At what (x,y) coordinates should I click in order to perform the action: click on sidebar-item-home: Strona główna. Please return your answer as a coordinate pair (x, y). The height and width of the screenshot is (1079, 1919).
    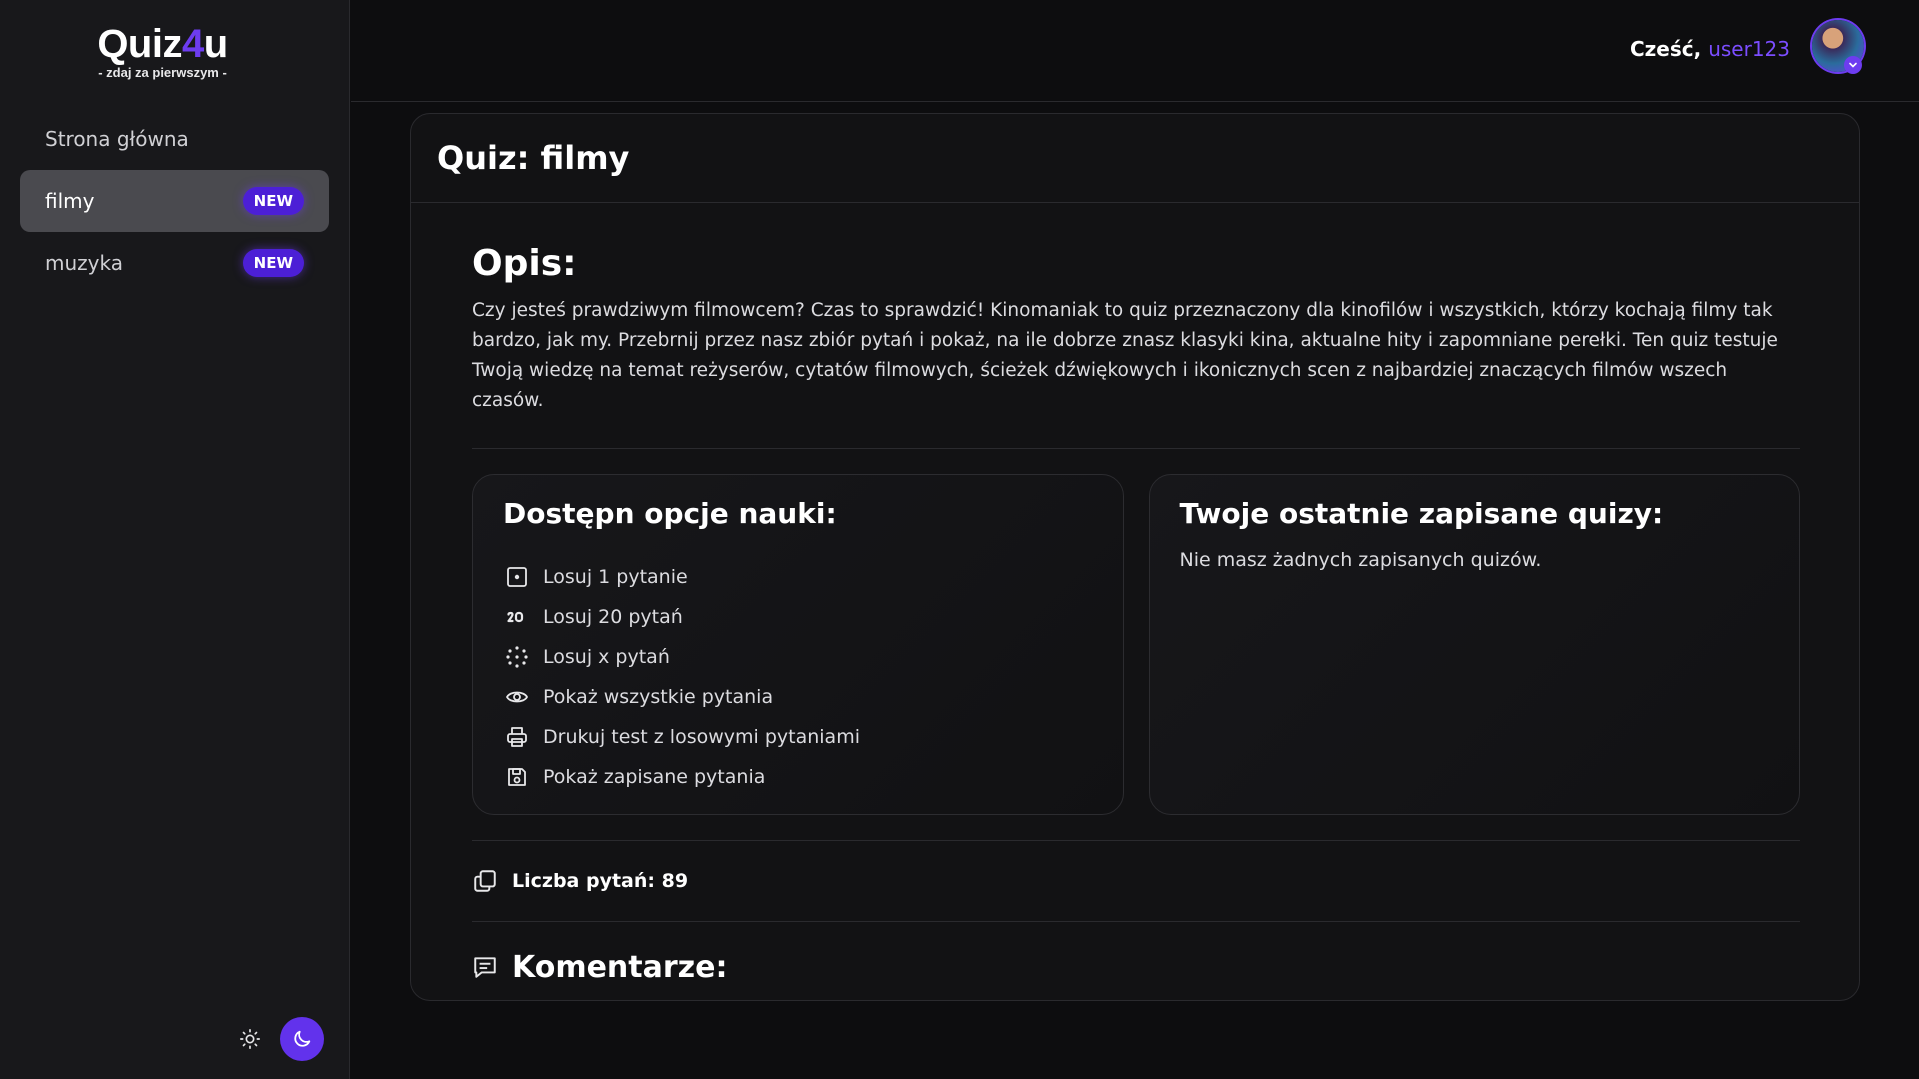
    Looking at the image, I should click on (174, 139).